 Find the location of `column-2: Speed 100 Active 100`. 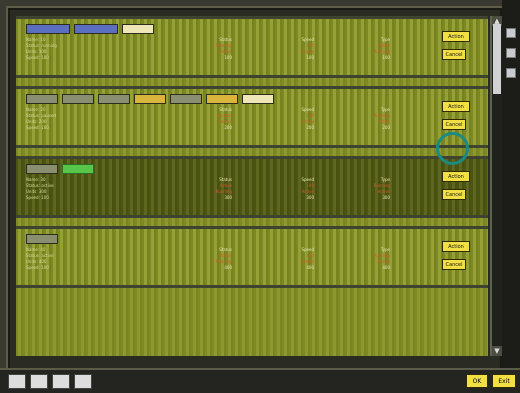

column-2: Speed 100 Active 100 is located at coordinates (293, 49).